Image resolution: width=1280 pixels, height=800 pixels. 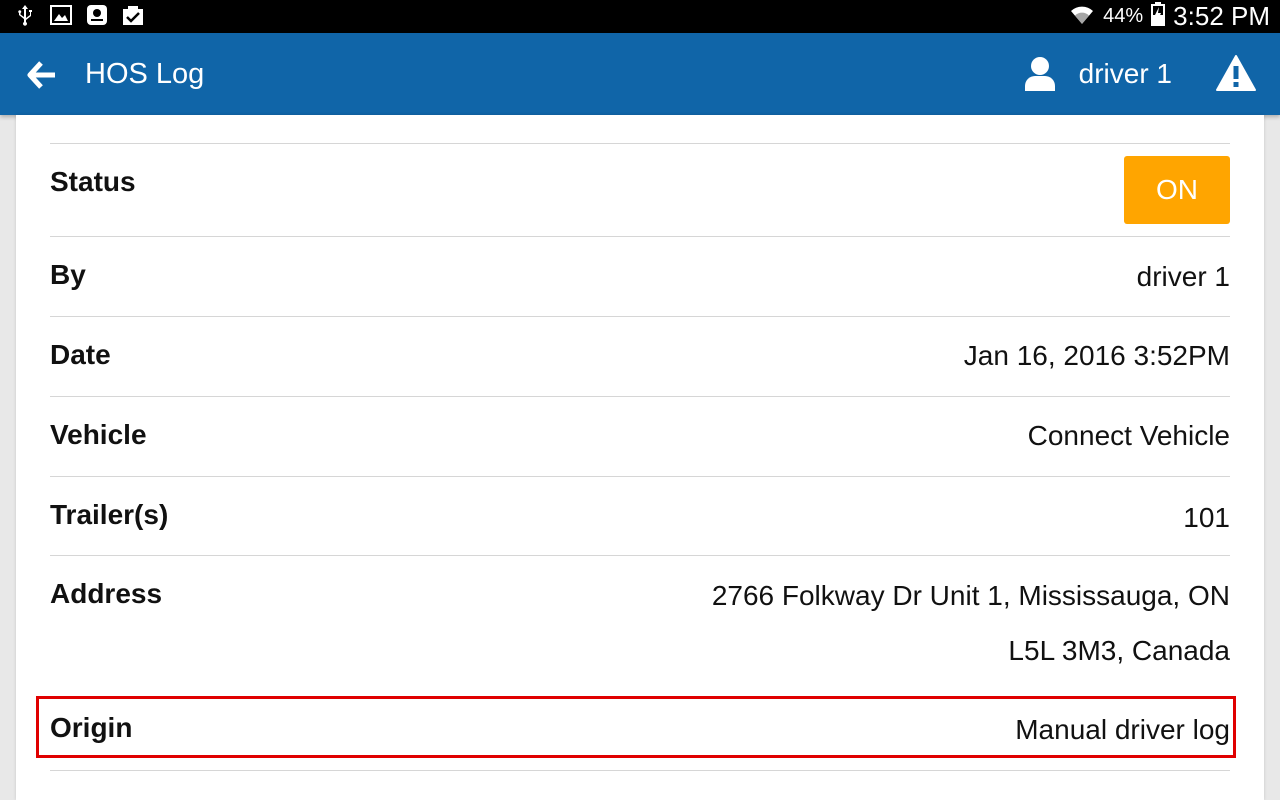 I want to click on date-label: Date, so click(x=80, y=354).